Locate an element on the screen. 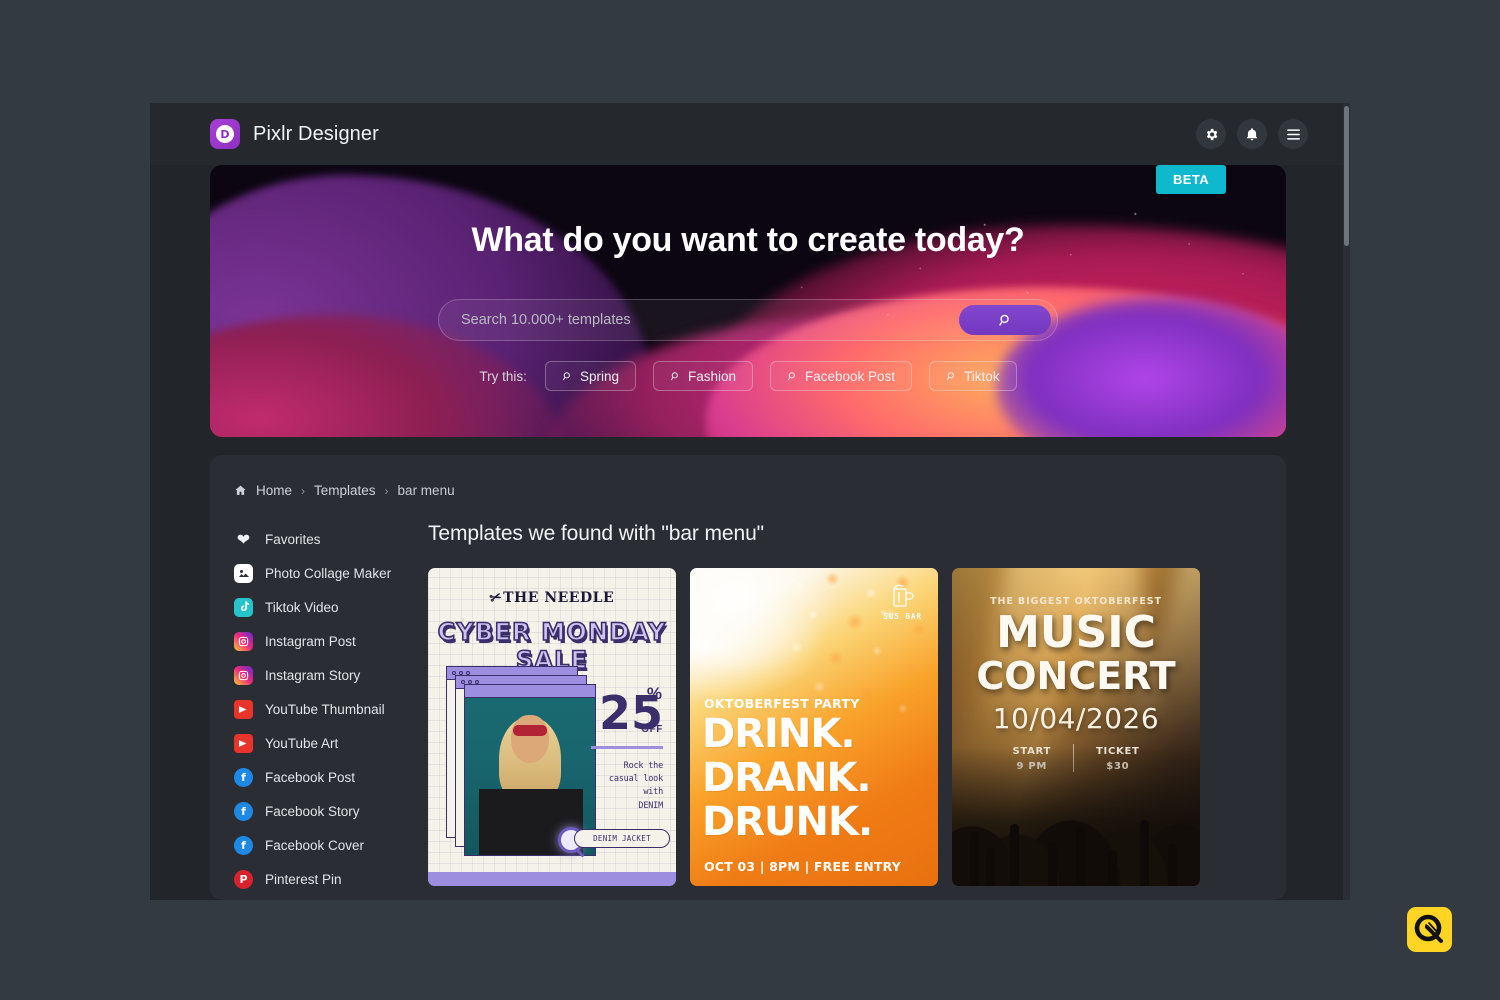 The image size is (1500, 1000). chip-label: Facebook Post is located at coordinates (850, 376).